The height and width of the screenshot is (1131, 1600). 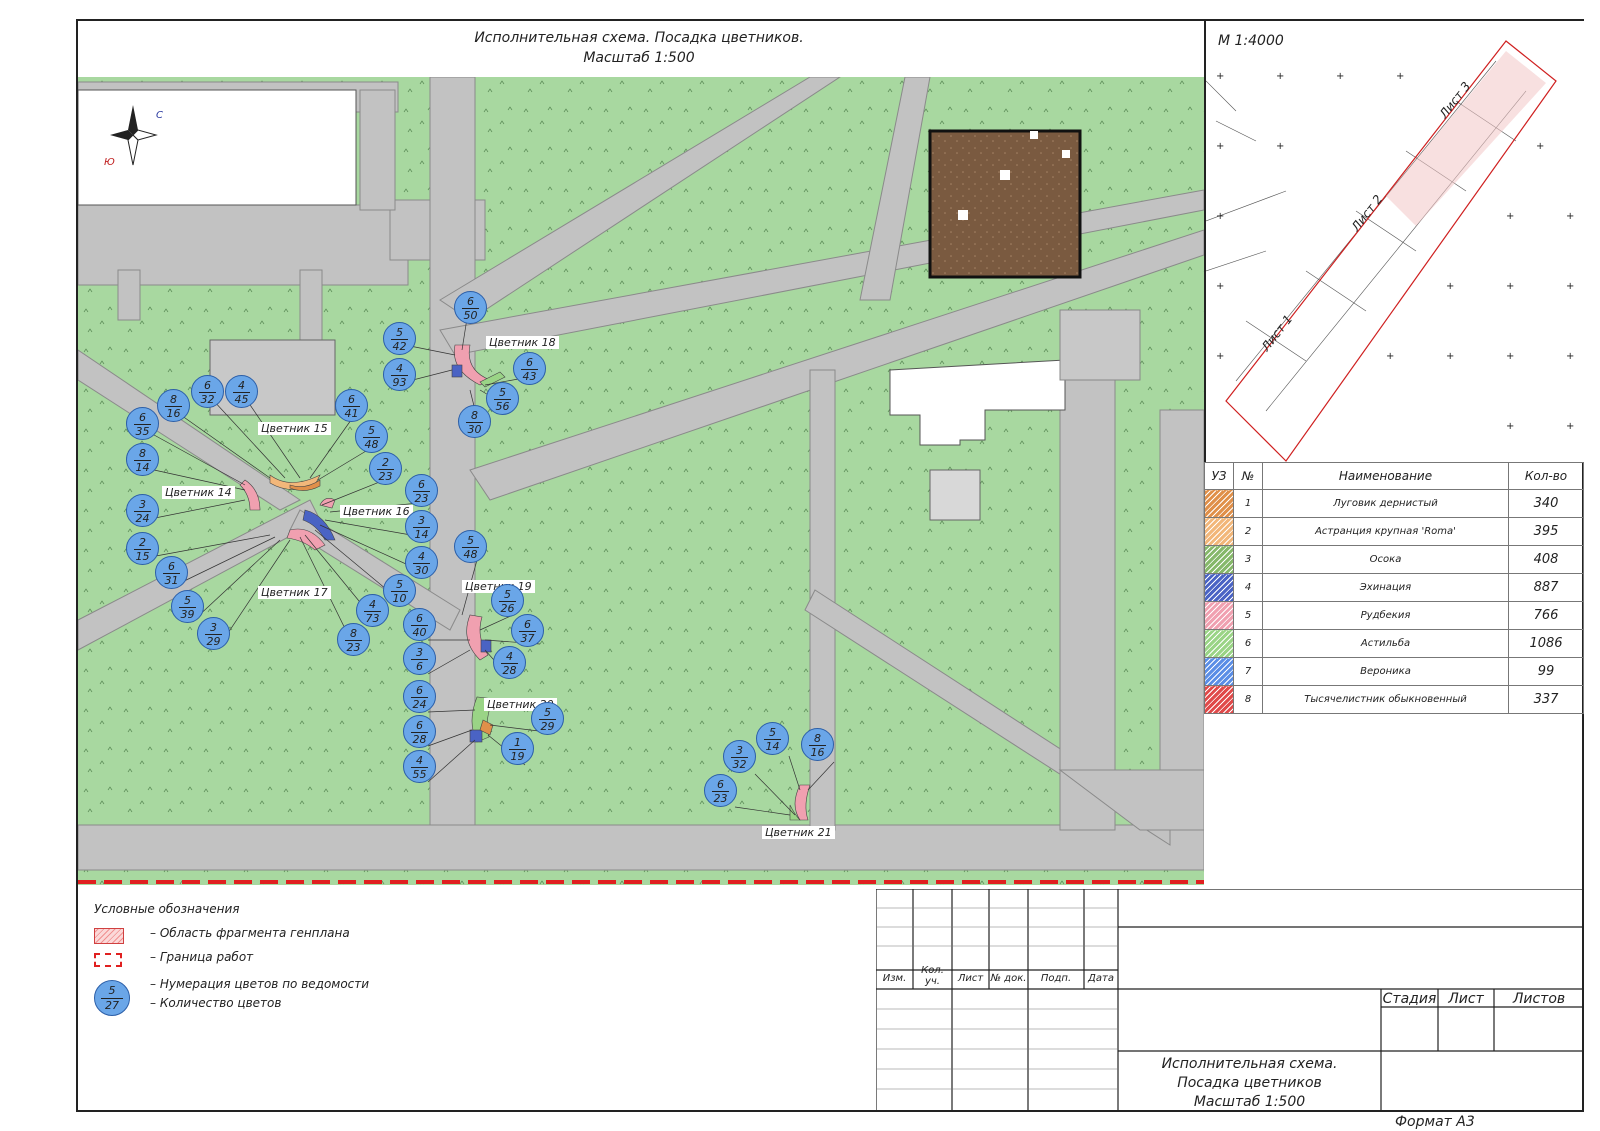 I want to click on marker-plant-quantity: 39, so click(x=187, y=614).